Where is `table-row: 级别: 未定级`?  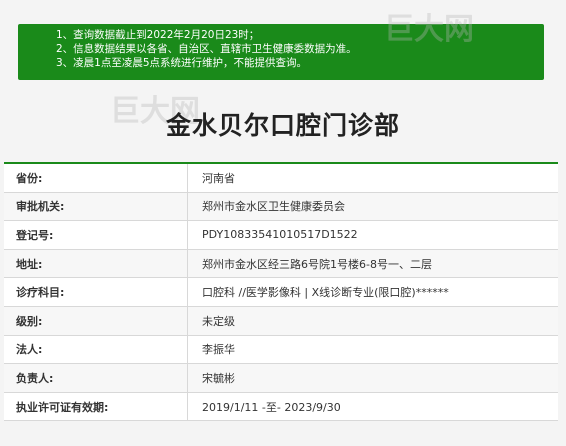
table-row: 级别: 未定级 is located at coordinates (281, 321).